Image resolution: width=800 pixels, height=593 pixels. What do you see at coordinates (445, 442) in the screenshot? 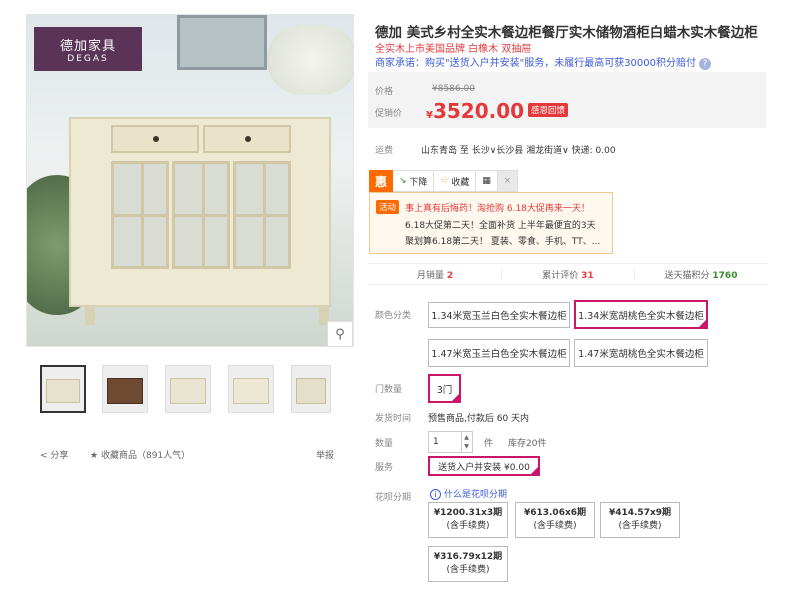
I see `quantity-input: 1` at bounding box center [445, 442].